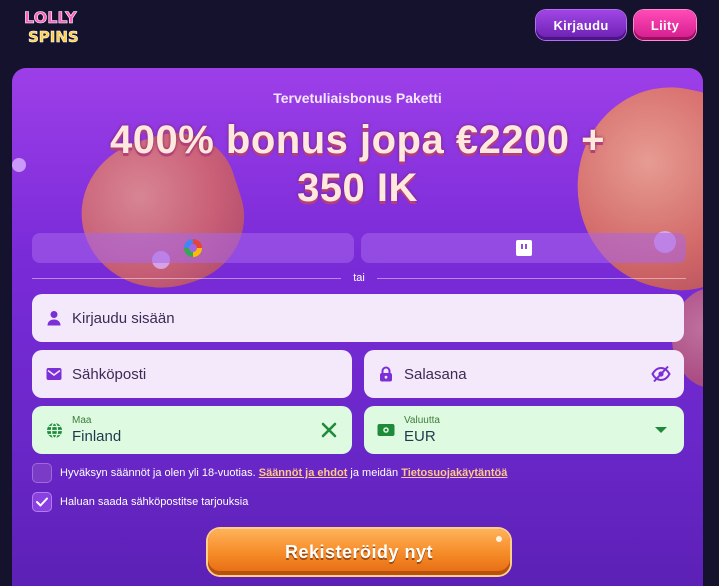 The width and height of the screenshot is (719, 586). I want to click on country-content: Maa Finland, so click(195, 430).